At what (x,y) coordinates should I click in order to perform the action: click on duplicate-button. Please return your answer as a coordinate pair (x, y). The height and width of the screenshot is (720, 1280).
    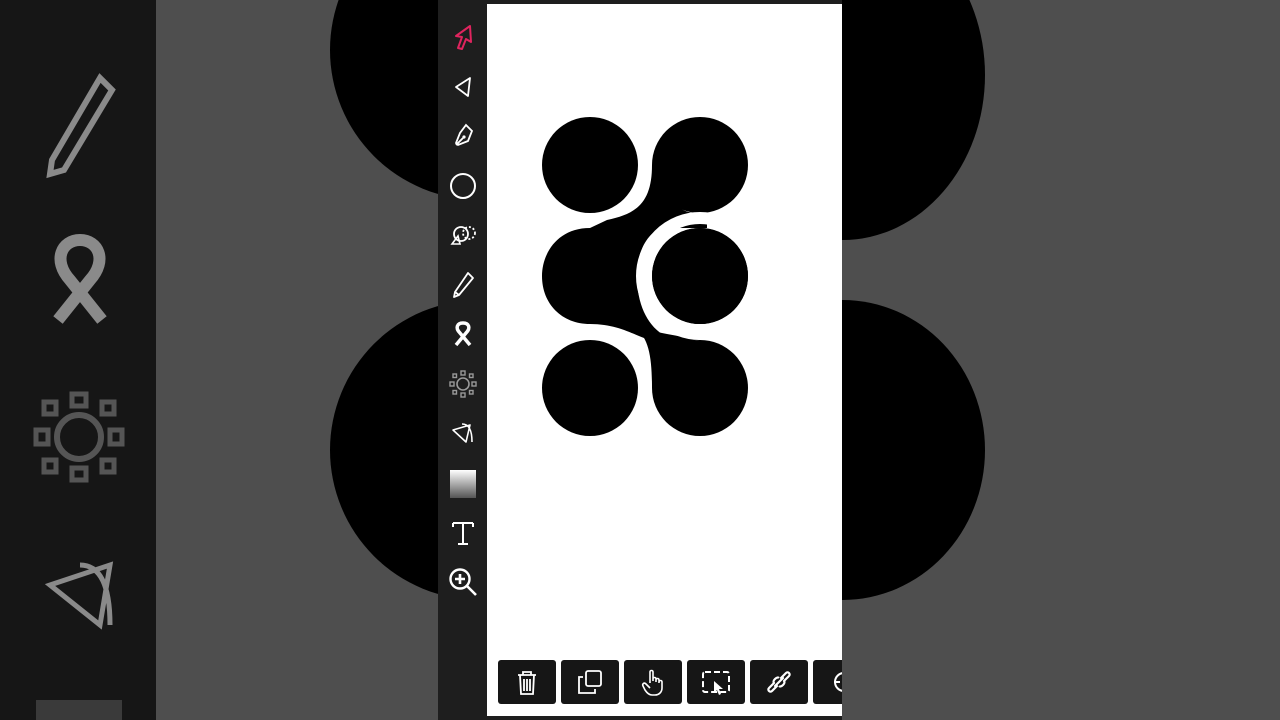
    Looking at the image, I should click on (590, 682).